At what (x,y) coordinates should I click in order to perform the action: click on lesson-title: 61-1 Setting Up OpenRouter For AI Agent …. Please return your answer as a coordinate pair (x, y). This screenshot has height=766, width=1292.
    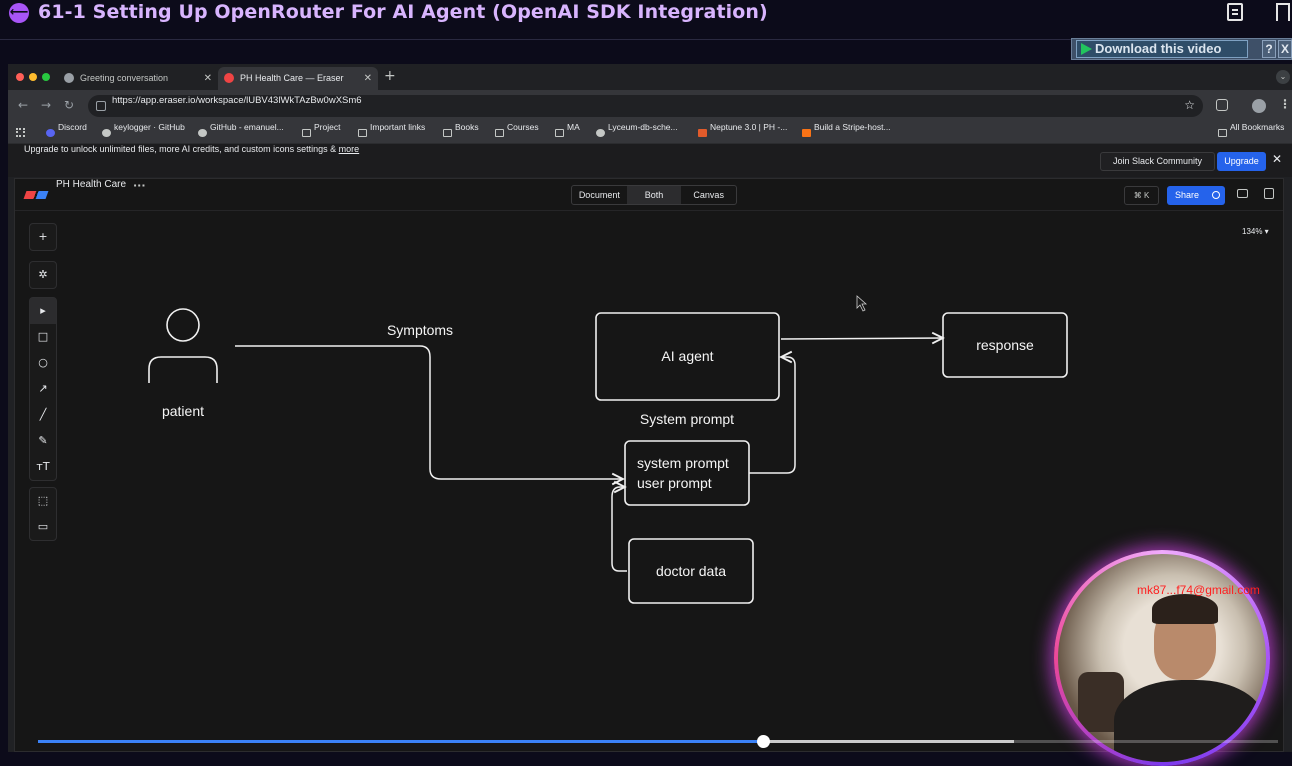
    Looking at the image, I should click on (403, 12).